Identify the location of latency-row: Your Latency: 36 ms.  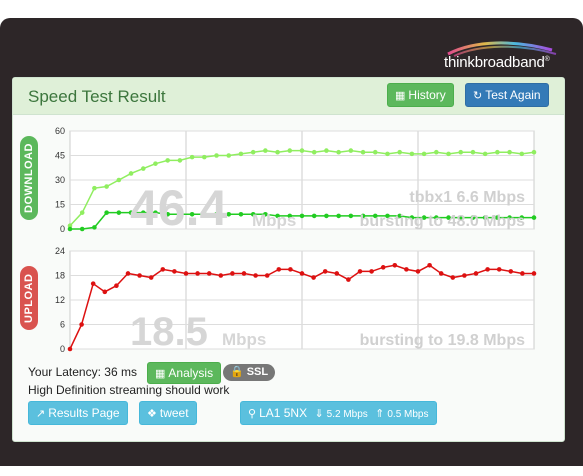
(82, 372).